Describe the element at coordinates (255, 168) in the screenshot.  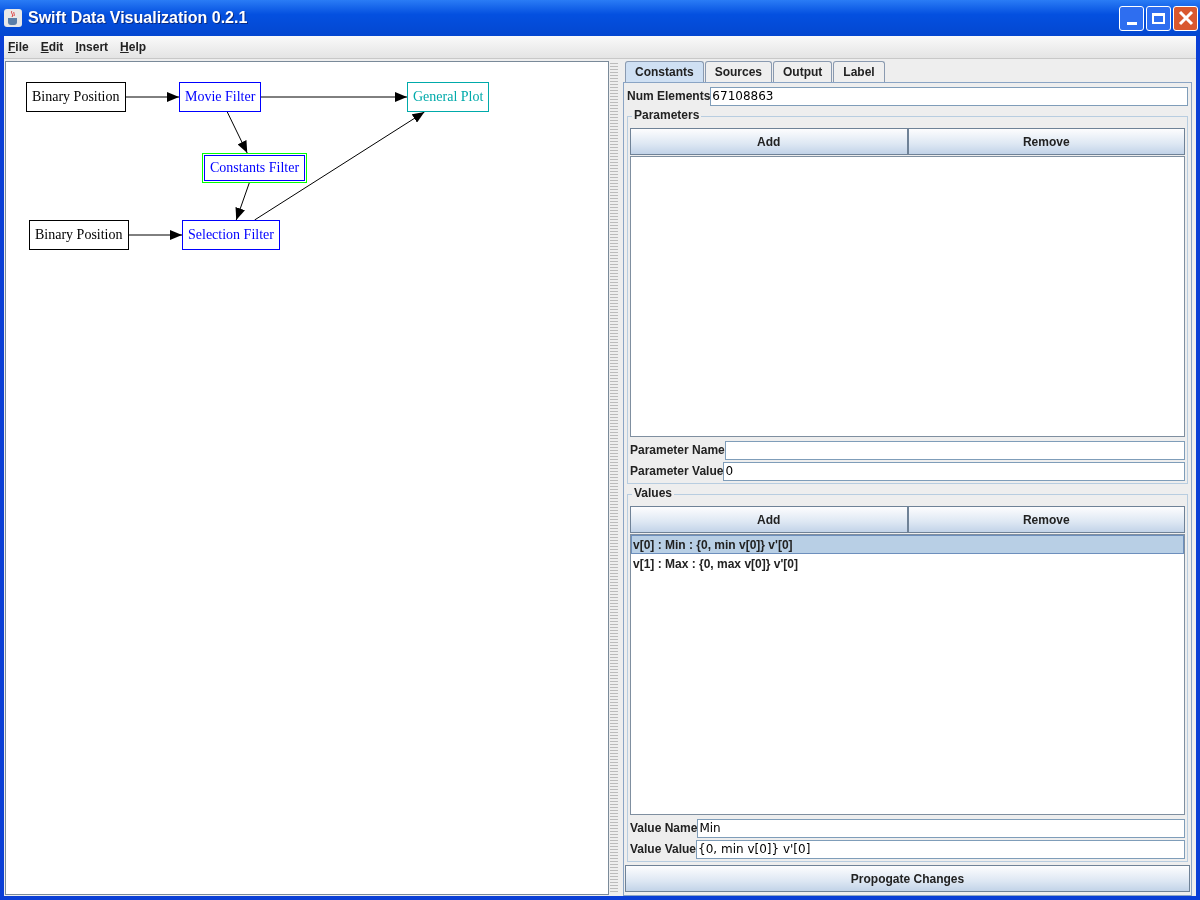
I see `graph-node: Constants Filter` at that location.